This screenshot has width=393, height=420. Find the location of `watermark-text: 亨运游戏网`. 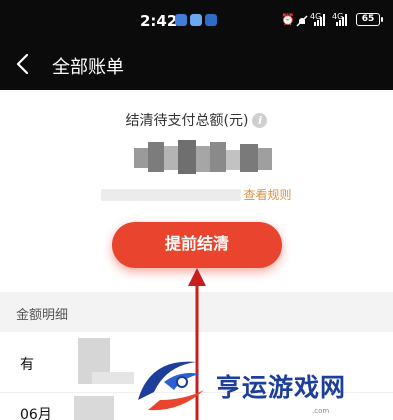

watermark-text: 亨运游戏网 is located at coordinates (281, 387).